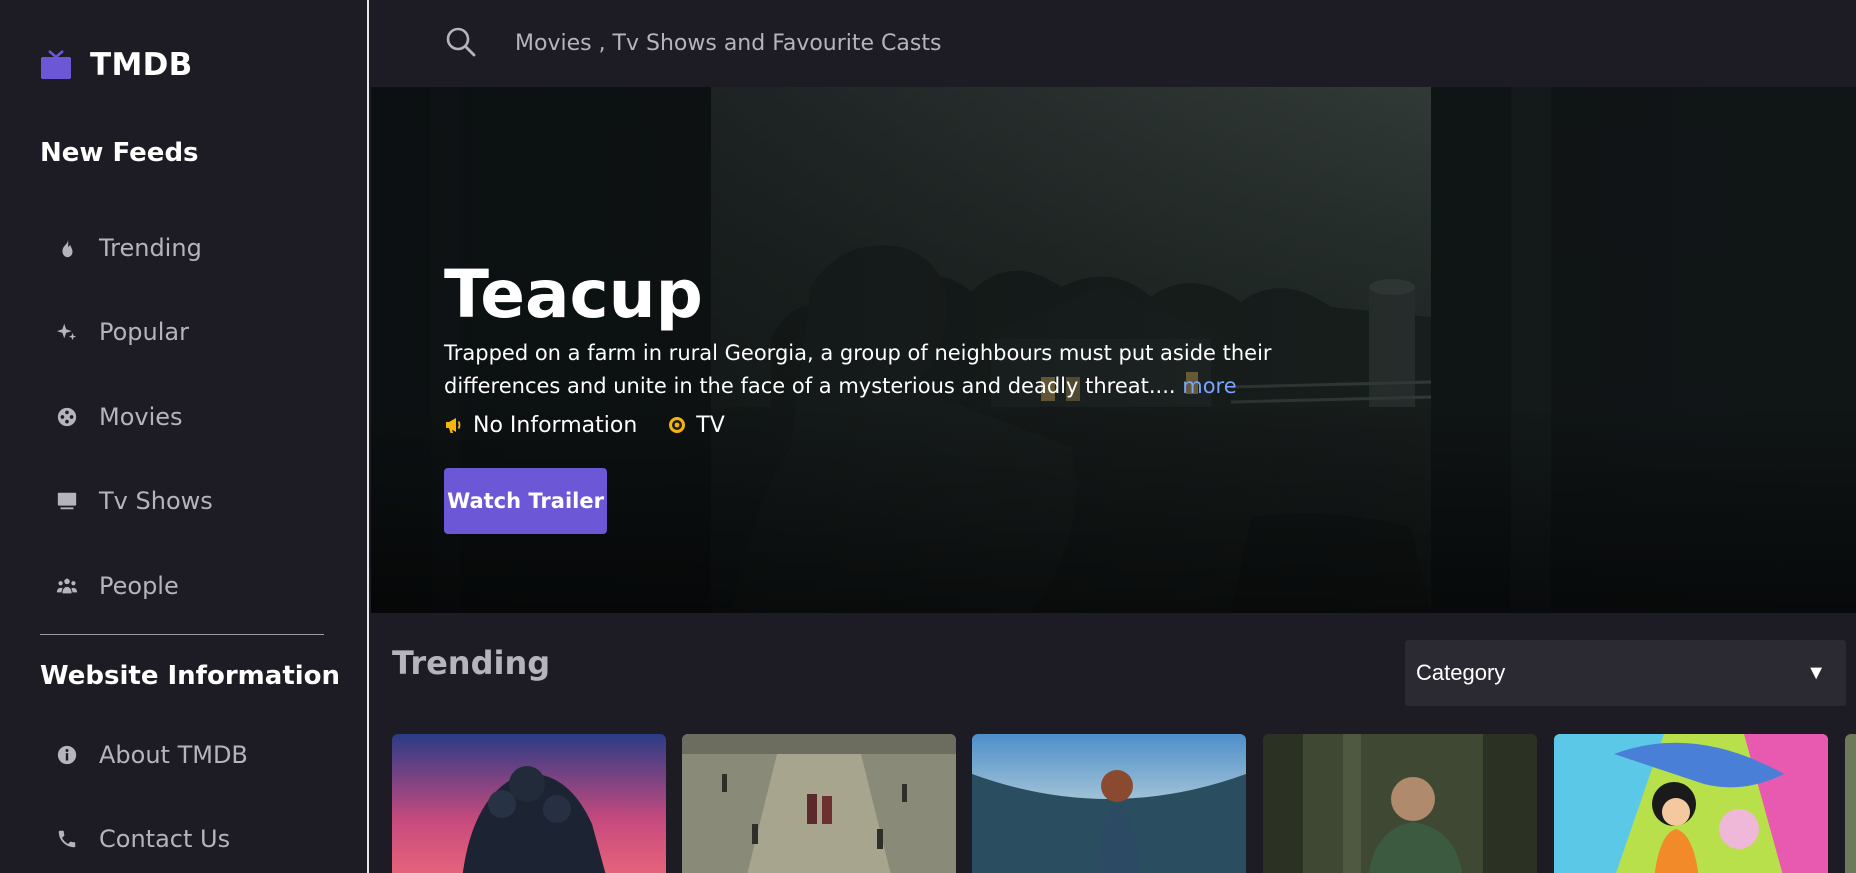 The height and width of the screenshot is (873, 1856). I want to click on sidebar-item-about: About TMDB, so click(190, 755).